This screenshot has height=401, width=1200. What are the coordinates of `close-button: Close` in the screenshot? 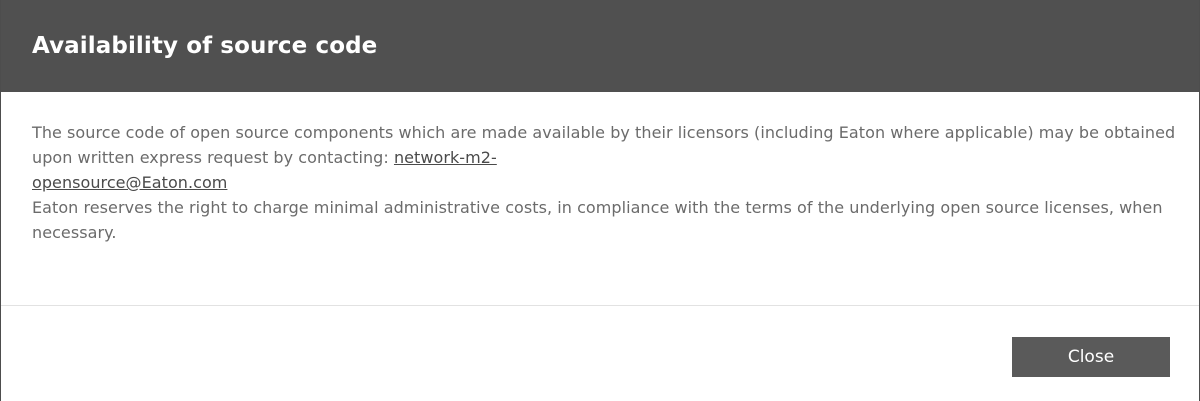 It's located at (1091, 357).